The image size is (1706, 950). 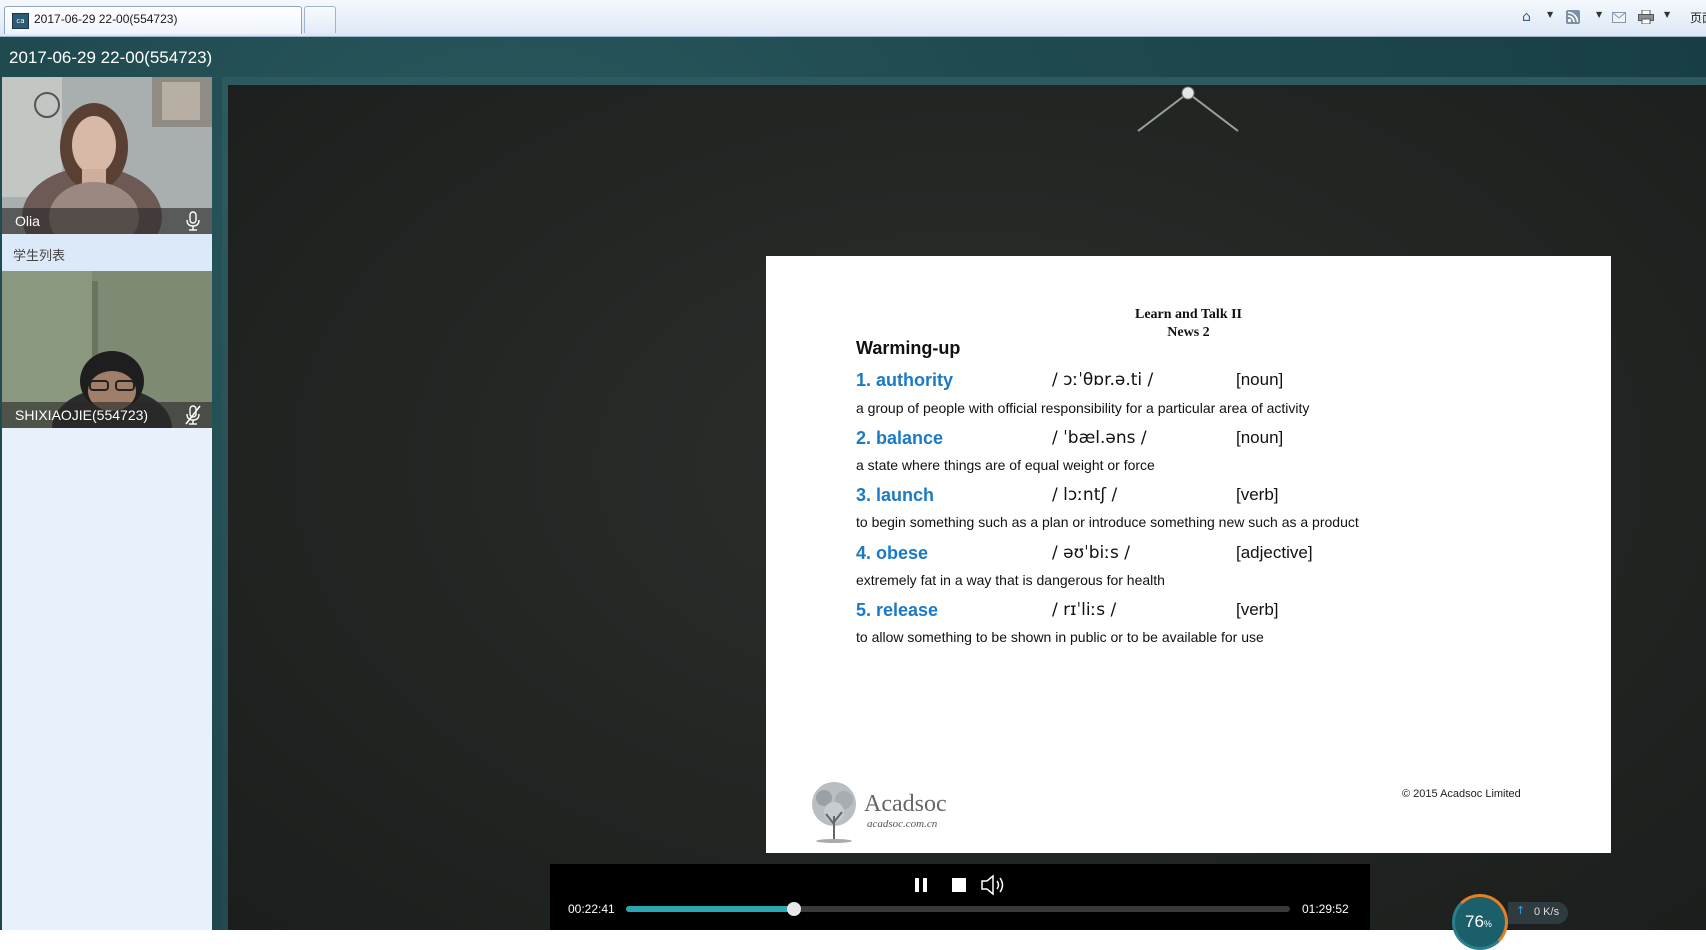 What do you see at coordinates (1325, 909) in the screenshot?
I see `total-time: 01:29:52` at bounding box center [1325, 909].